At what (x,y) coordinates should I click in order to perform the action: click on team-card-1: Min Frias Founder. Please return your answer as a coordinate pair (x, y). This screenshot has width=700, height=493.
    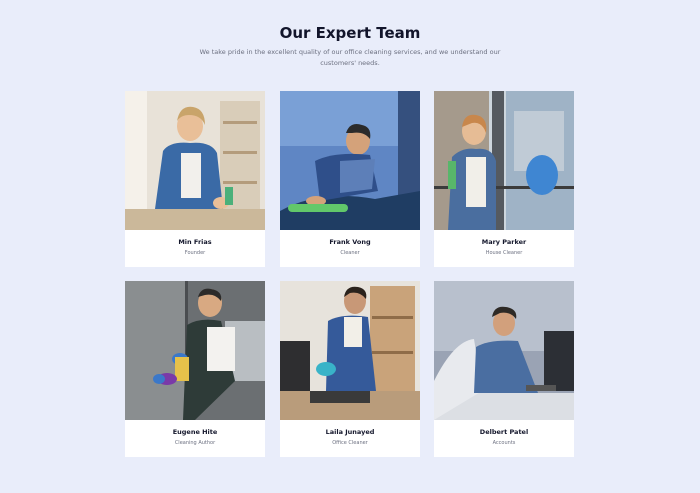
    Looking at the image, I should click on (195, 179).